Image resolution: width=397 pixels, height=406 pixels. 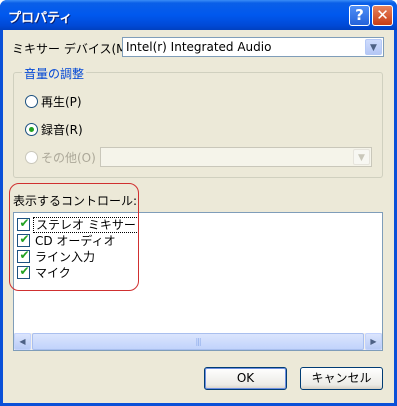 What do you see at coordinates (31, 129) in the screenshot?
I see `radio-recording-circle` at bounding box center [31, 129].